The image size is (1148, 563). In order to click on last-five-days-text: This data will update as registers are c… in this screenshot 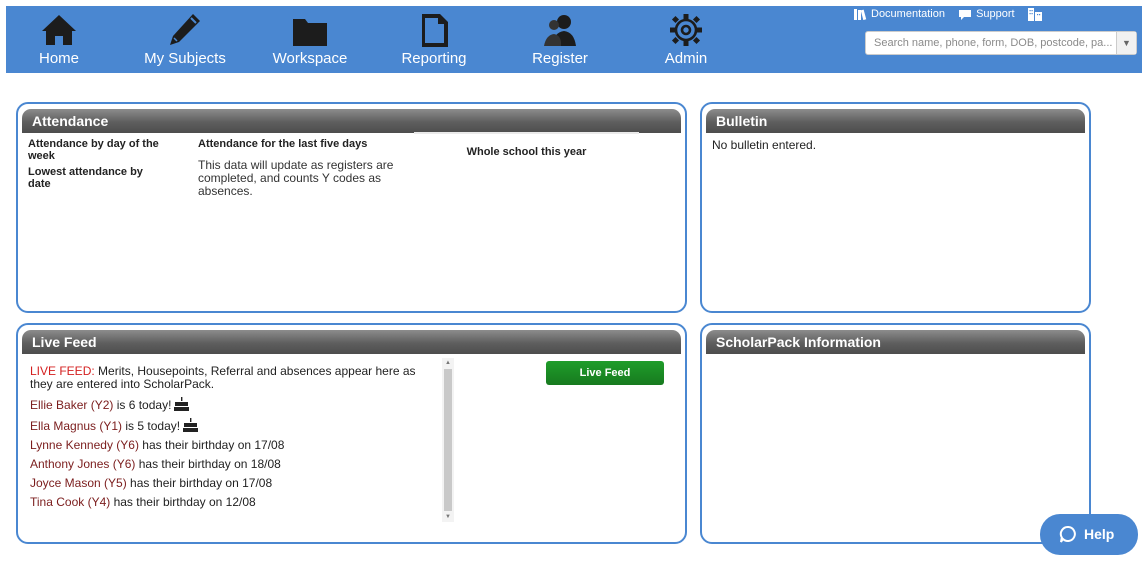, I will do `click(296, 178)`.